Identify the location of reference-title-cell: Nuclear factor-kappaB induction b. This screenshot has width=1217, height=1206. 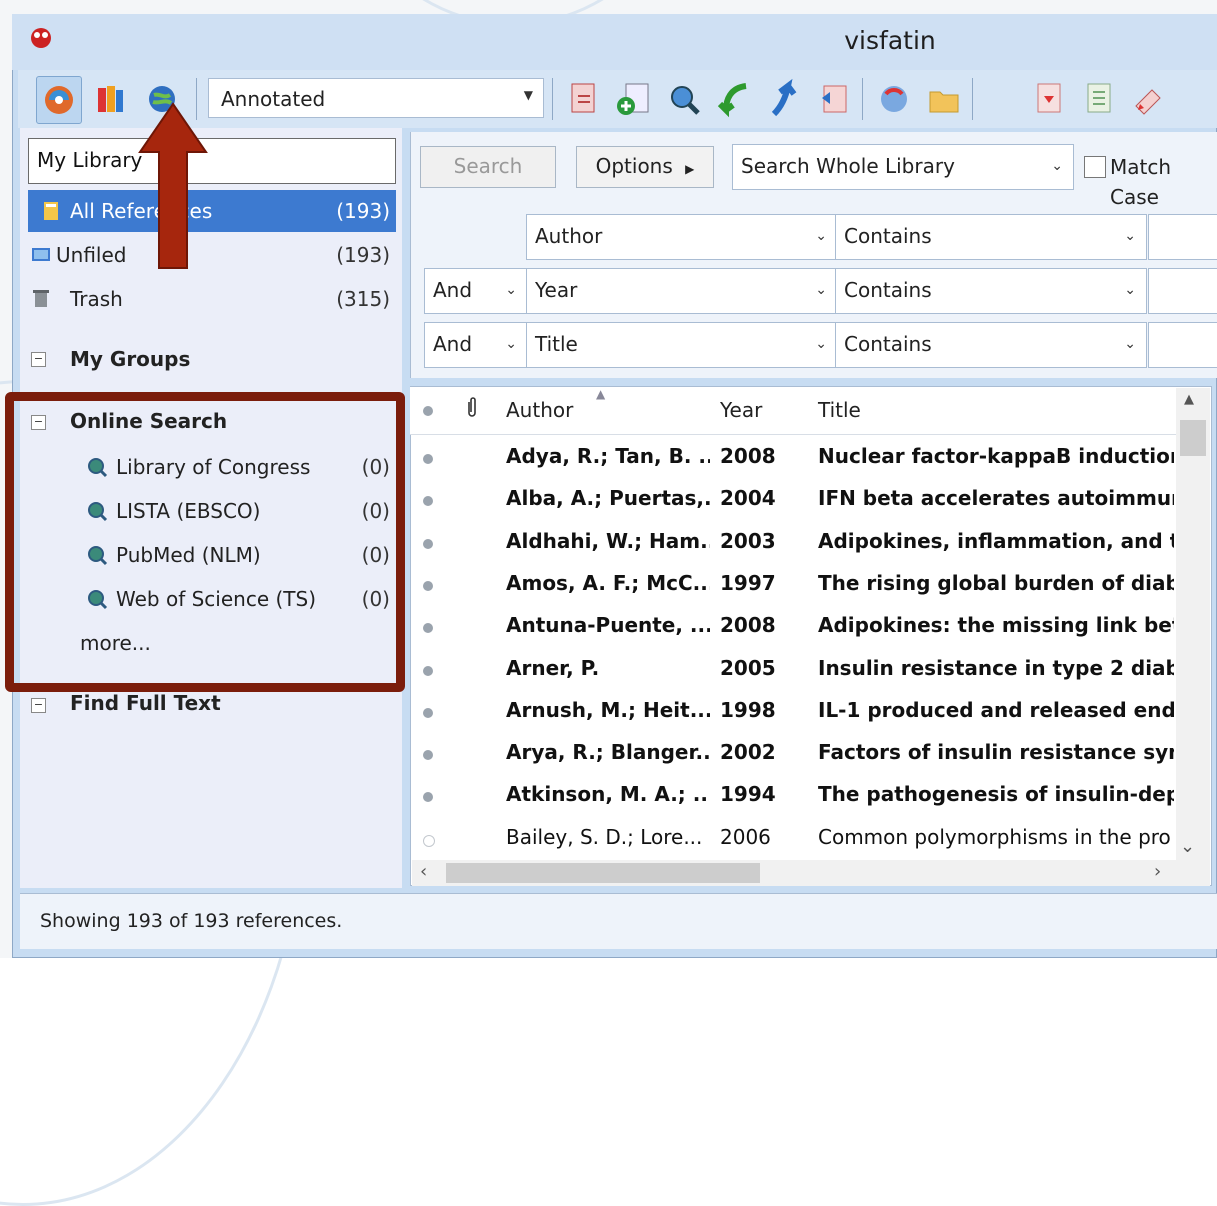
(996, 456).